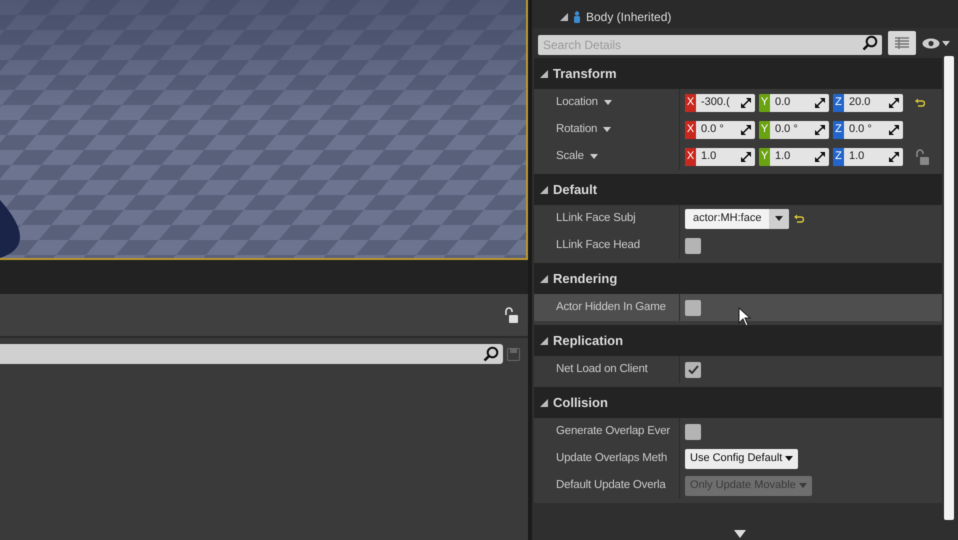  I want to click on property-label: LLink Face Subj, so click(596, 218).